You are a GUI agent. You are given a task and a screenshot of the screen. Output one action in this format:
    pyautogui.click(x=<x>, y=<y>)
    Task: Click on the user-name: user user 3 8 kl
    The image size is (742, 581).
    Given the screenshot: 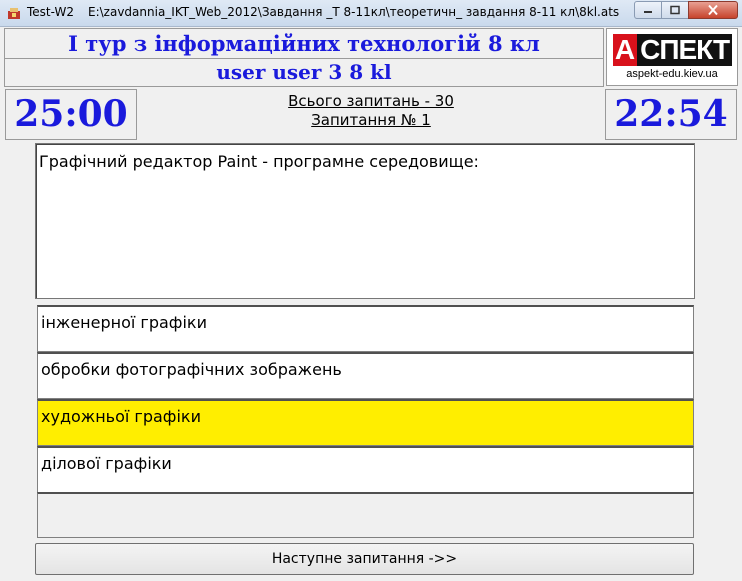 What is the action you would take?
    pyautogui.click(x=304, y=73)
    